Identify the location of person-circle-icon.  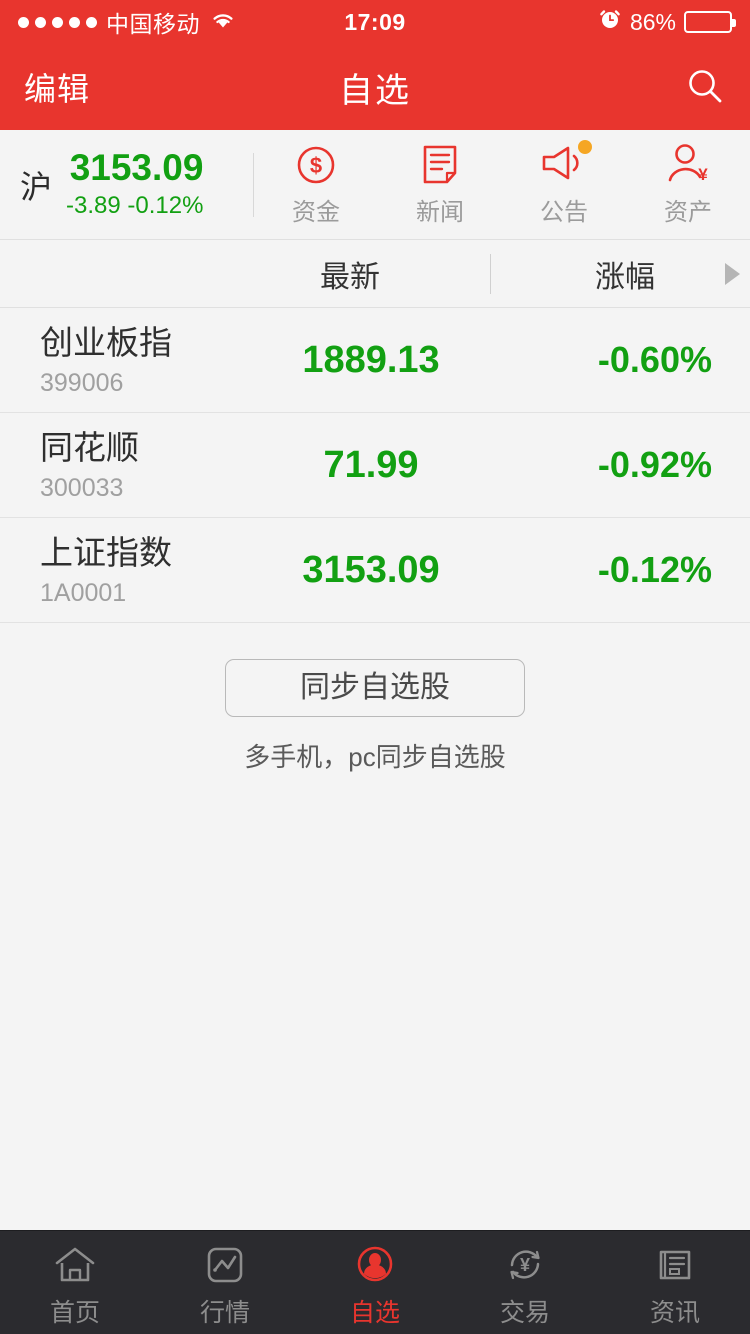
(375, 1265).